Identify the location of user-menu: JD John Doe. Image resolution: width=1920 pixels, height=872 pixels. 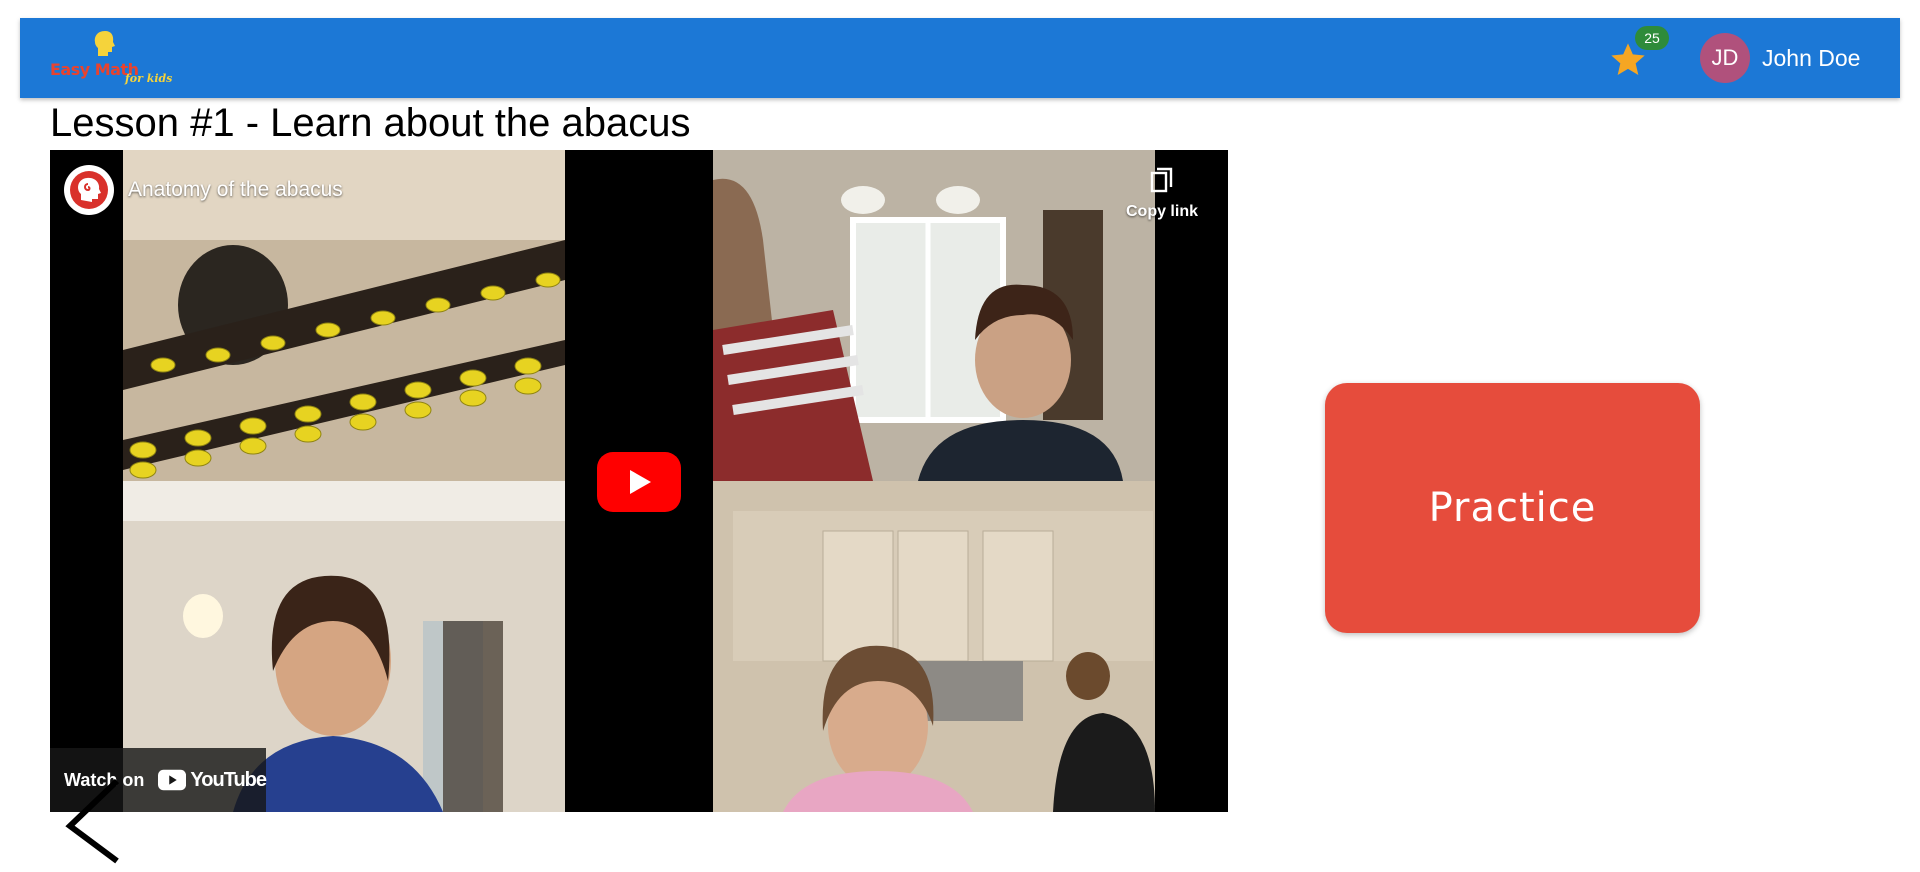
(1780, 58).